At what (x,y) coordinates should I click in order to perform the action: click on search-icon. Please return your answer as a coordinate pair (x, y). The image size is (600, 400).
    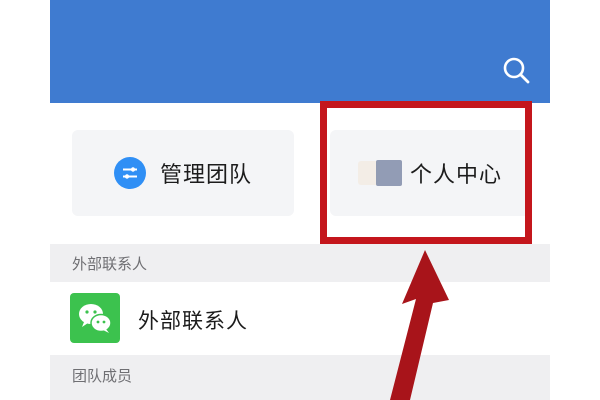
    Looking at the image, I should click on (516, 70).